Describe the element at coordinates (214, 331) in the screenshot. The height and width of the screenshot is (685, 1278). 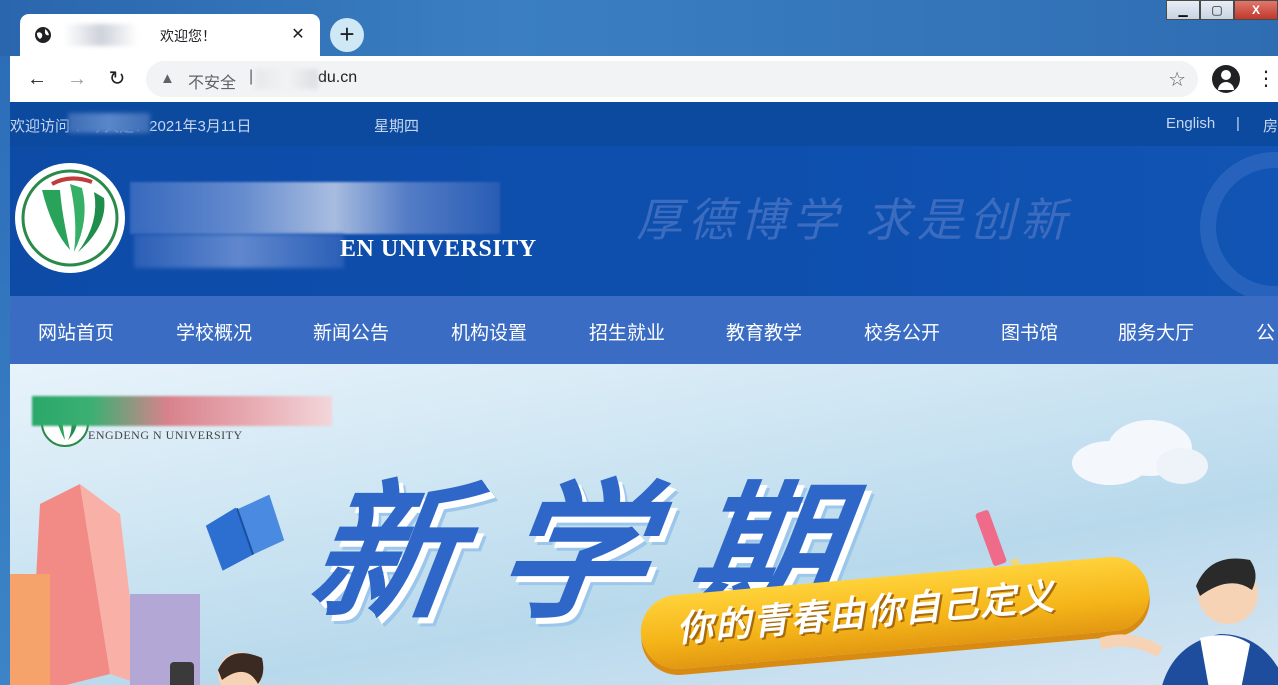
I see `nav-item-overview: 学校概况` at that location.